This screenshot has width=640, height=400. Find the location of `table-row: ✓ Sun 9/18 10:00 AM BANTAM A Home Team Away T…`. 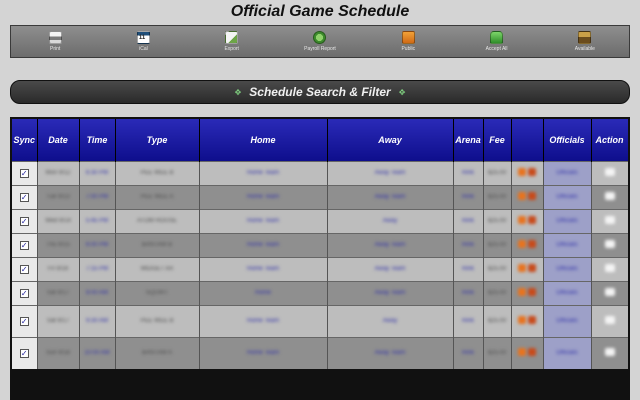

table-row: ✓ Sun 9/18 10:00 AM BANTAM A Home Team Away T… is located at coordinates (320, 352).